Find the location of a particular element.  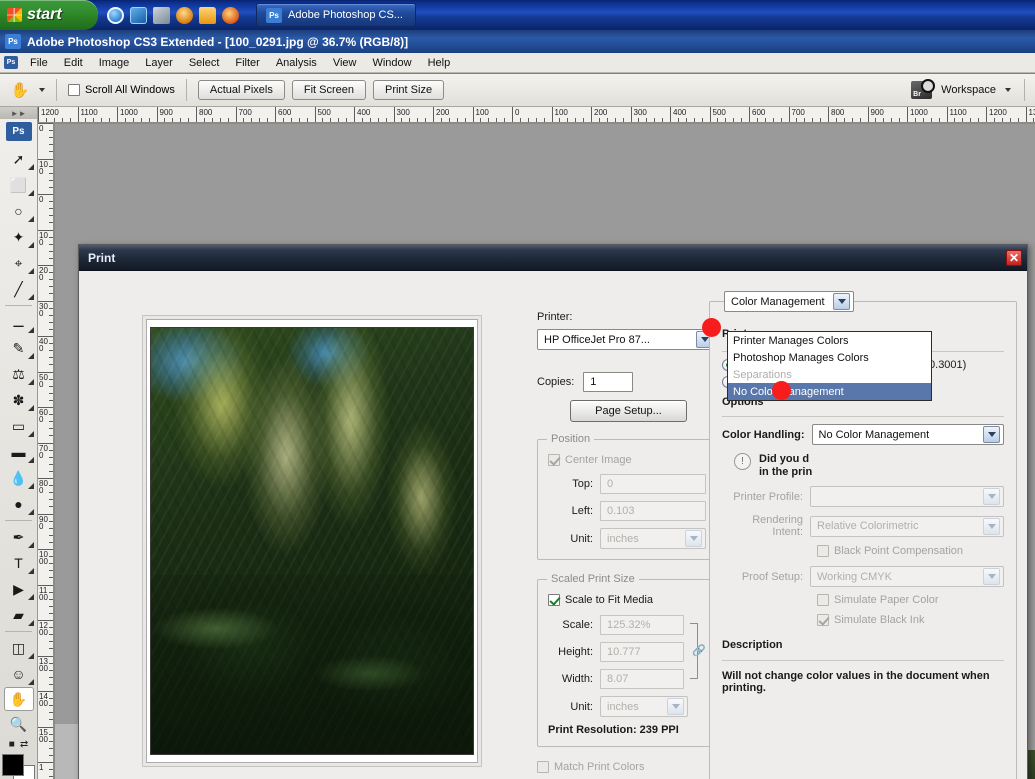

copies-input: 1 is located at coordinates (608, 382).